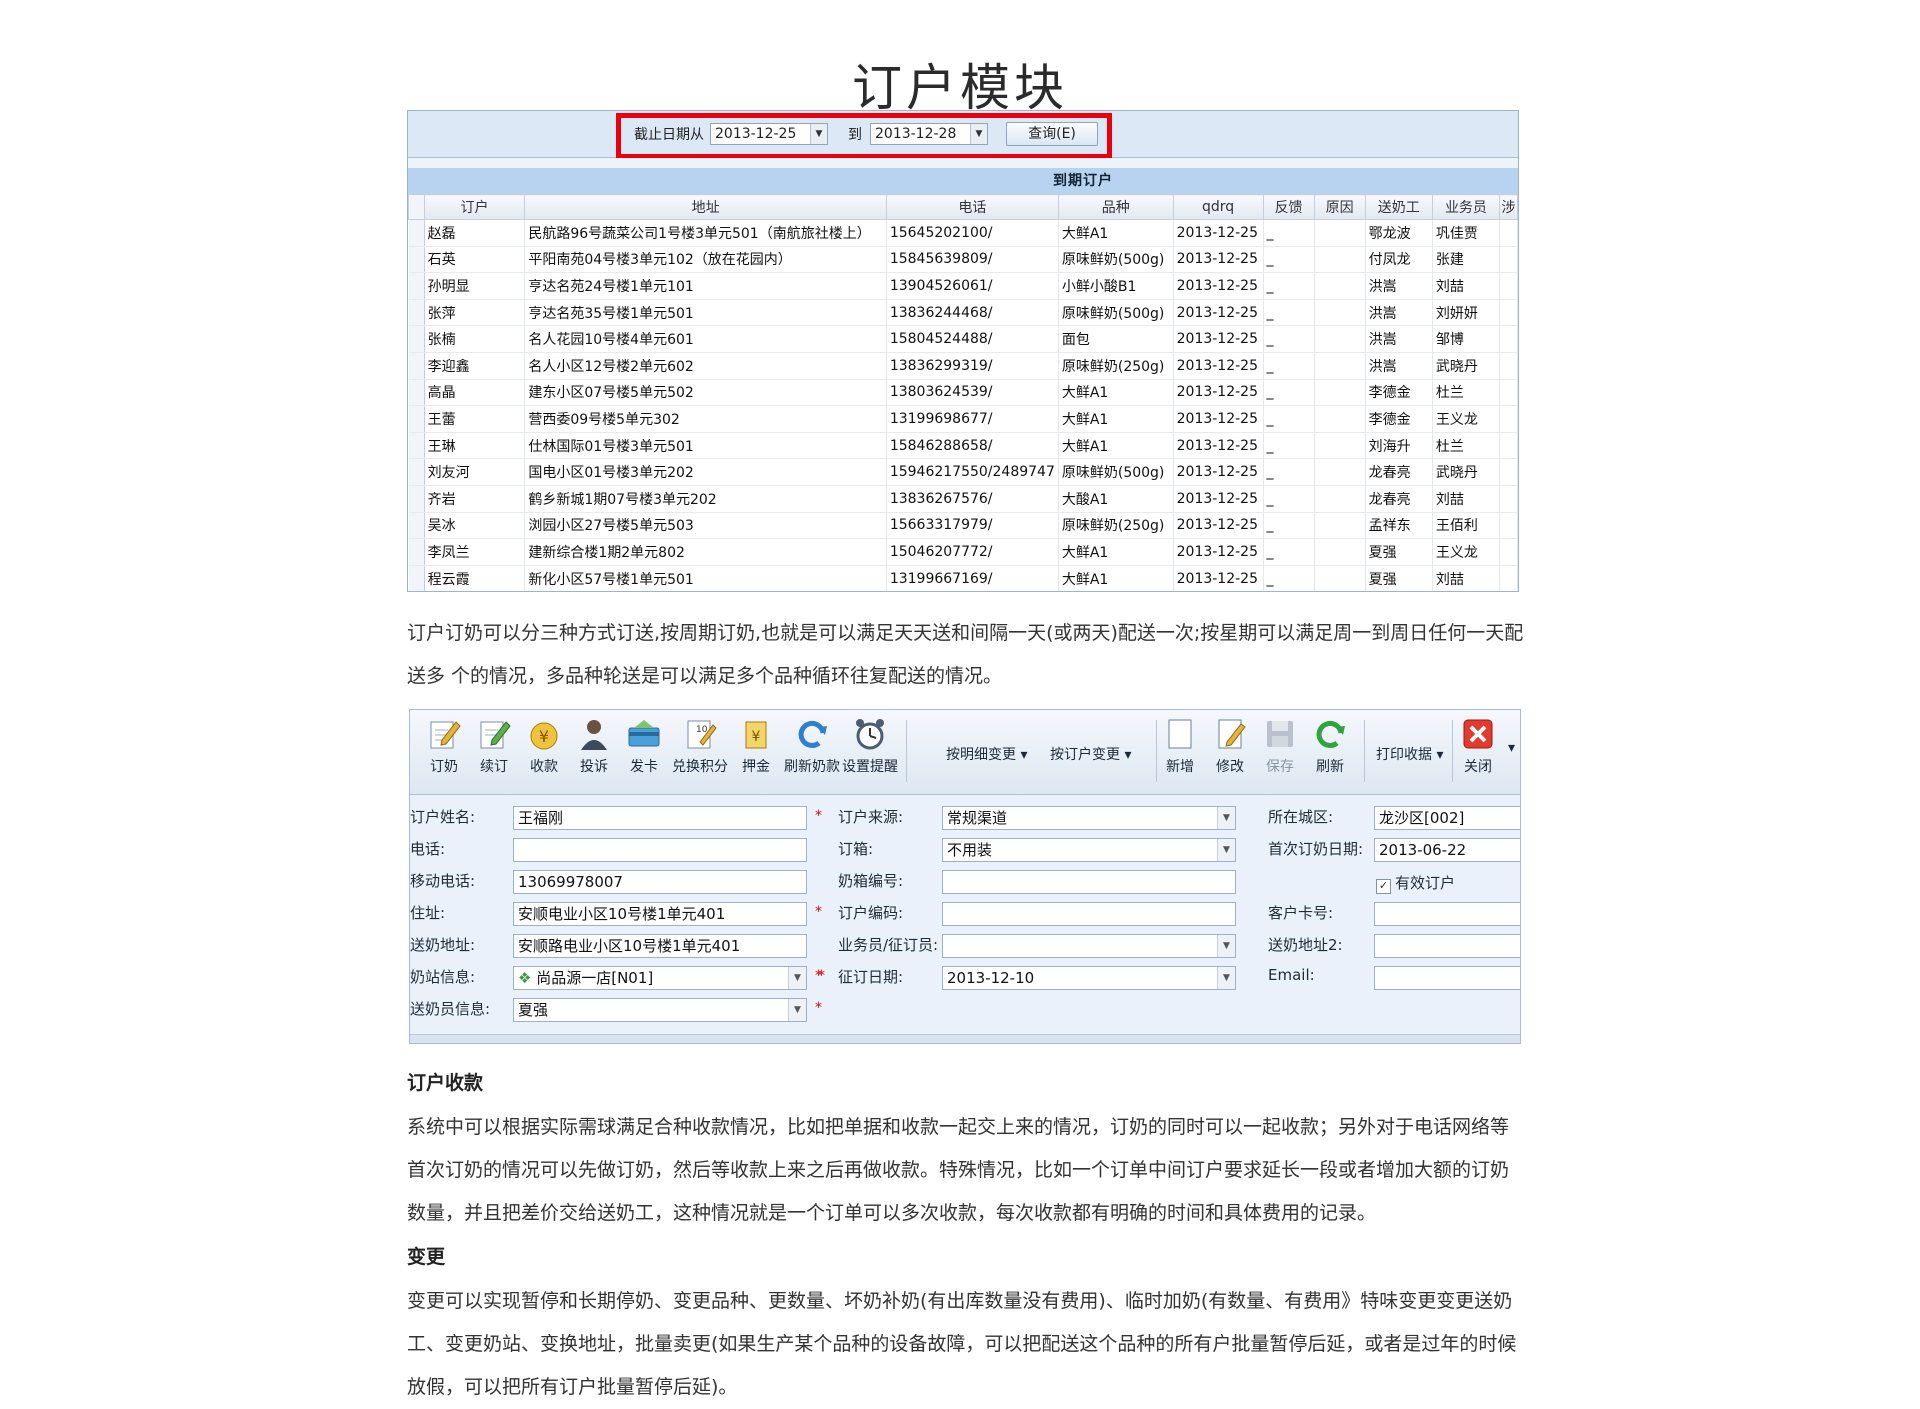 The height and width of the screenshot is (1409, 1920). I want to click on table-cell: 大鲜A1, so click(1115, 445).